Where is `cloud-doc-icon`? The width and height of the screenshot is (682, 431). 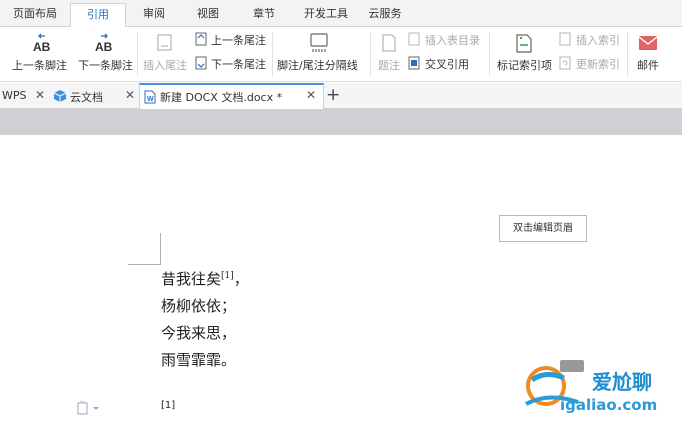 cloud-doc-icon is located at coordinates (60, 96).